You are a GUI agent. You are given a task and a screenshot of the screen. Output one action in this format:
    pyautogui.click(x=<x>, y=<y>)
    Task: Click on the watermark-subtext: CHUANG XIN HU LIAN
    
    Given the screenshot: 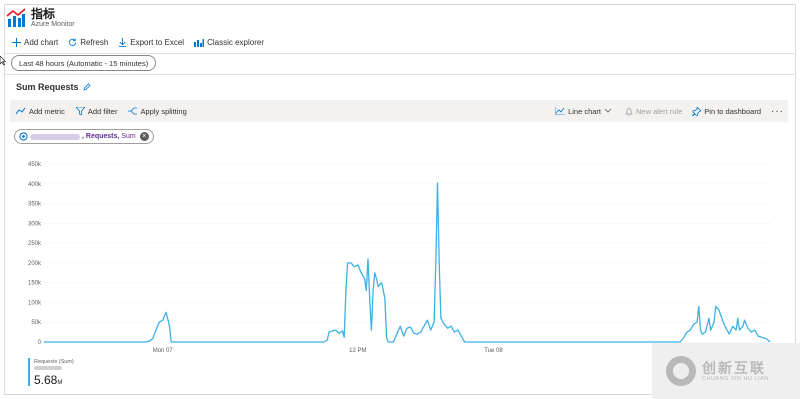 What is the action you would take?
    pyautogui.click(x=735, y=379)
    